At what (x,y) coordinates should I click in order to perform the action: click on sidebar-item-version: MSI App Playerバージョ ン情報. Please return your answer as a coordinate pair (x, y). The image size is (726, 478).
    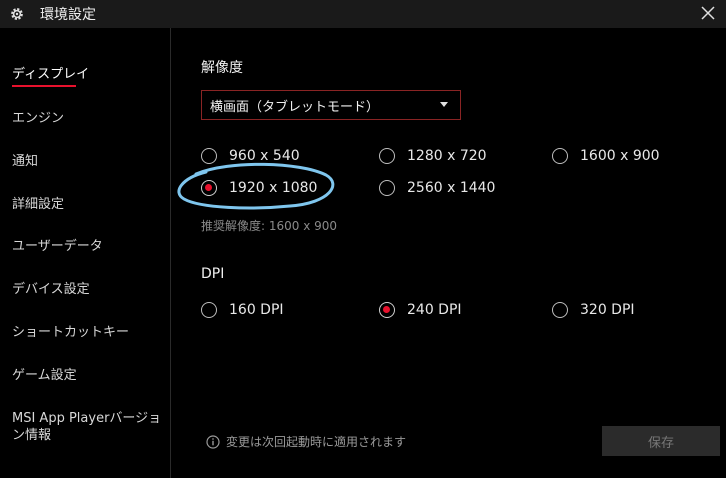
    Looking at the image, I should click on (86, 427).